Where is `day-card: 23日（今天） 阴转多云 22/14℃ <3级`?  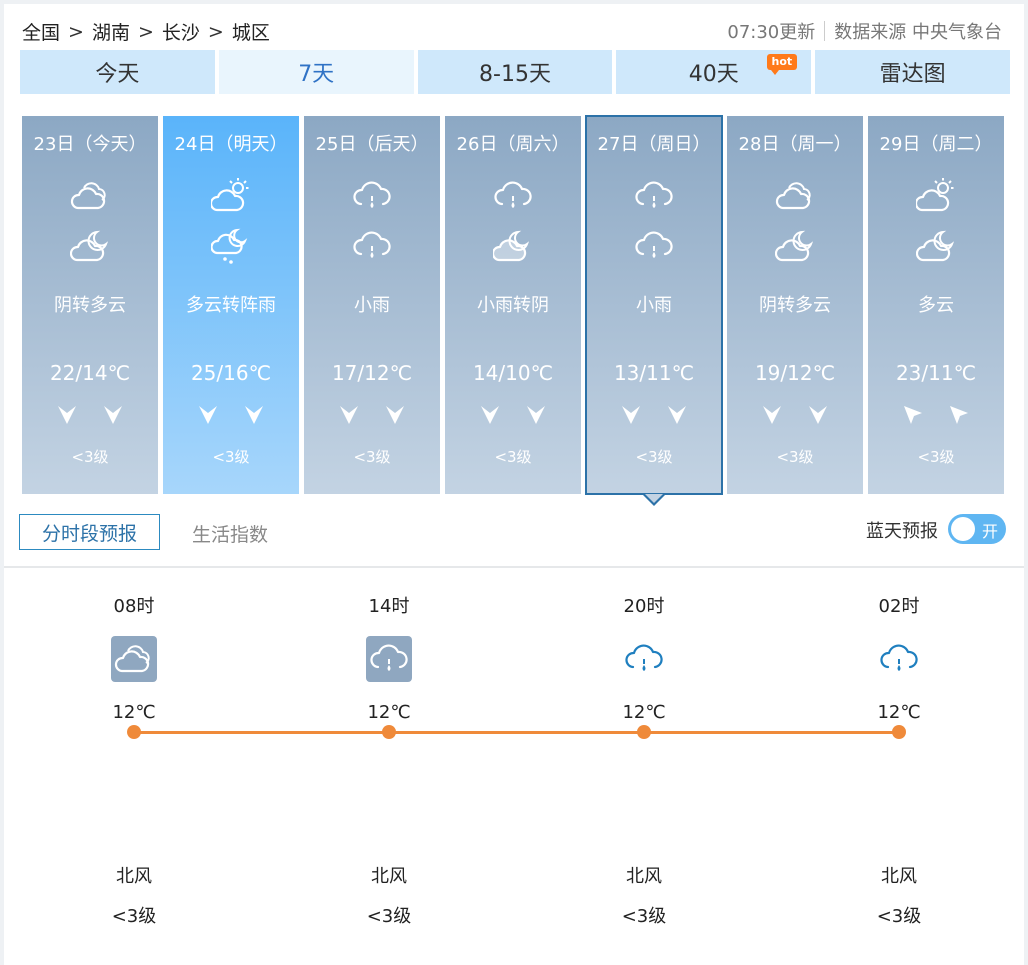
day-card: 23日（今天） 阴转多云 22/14℃ <3级 is located at coordinates (90, 305).